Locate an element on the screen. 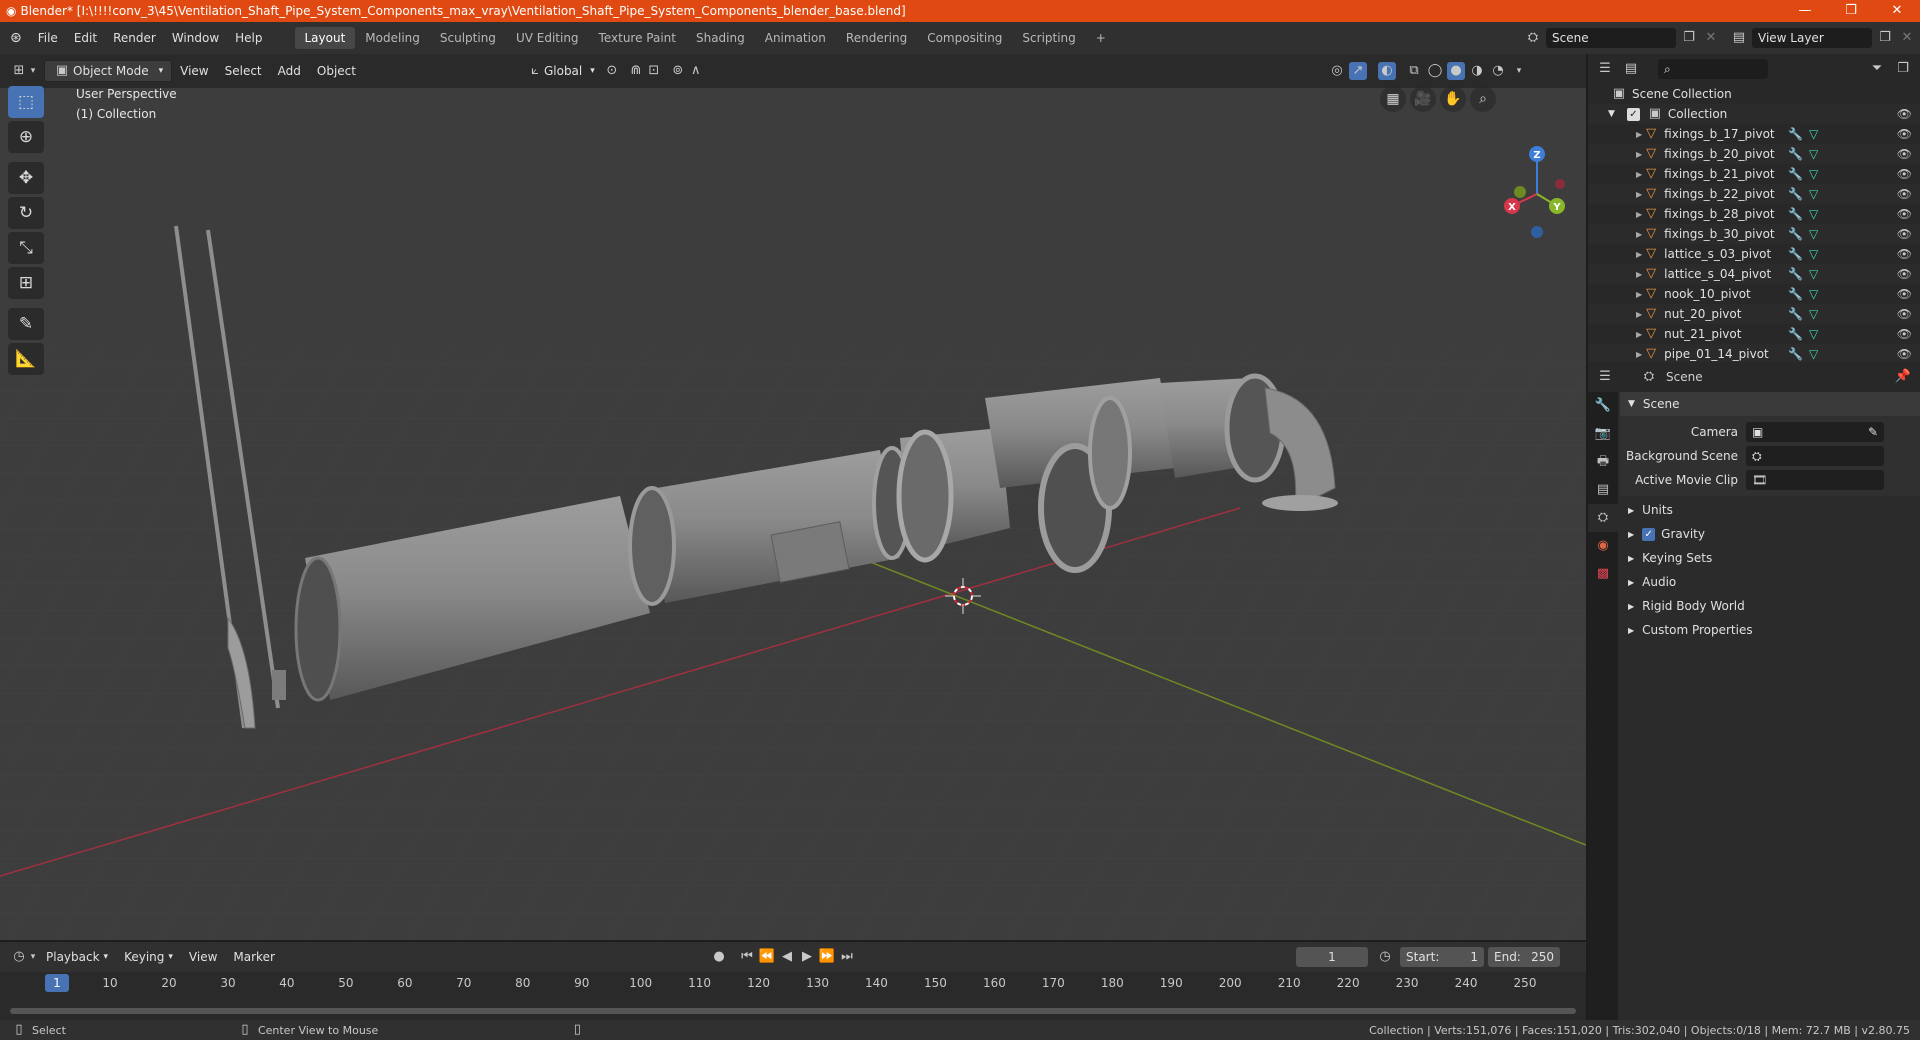 The height and width of the screenshot is (1040, 1920). outliner-item: ▶ ▽ fixings_b_20_pivot 🔧 ▽ 👁 is located at coordinates (1754, 154).